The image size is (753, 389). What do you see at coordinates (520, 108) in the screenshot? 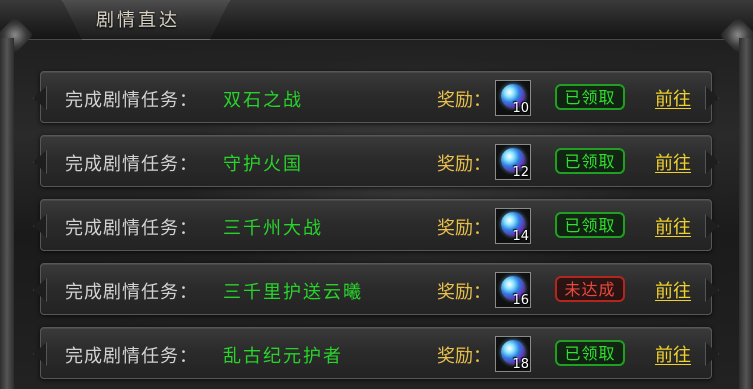
I see `reward-count: 10` at bounding box center [520, 108].